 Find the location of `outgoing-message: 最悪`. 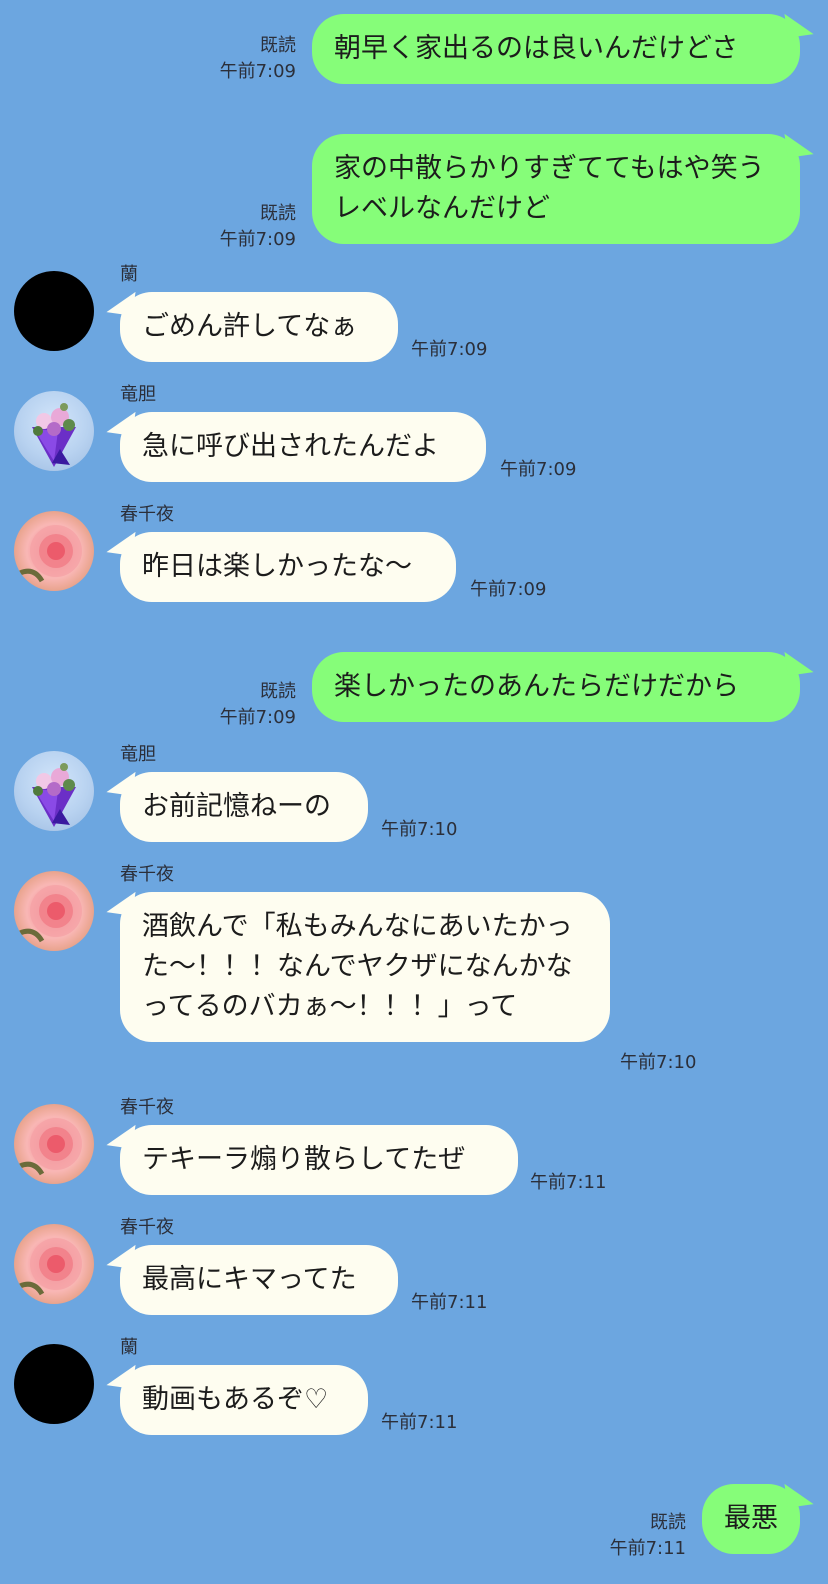

outgoing-message: 最悪 is located at coordinates (751, 1519).